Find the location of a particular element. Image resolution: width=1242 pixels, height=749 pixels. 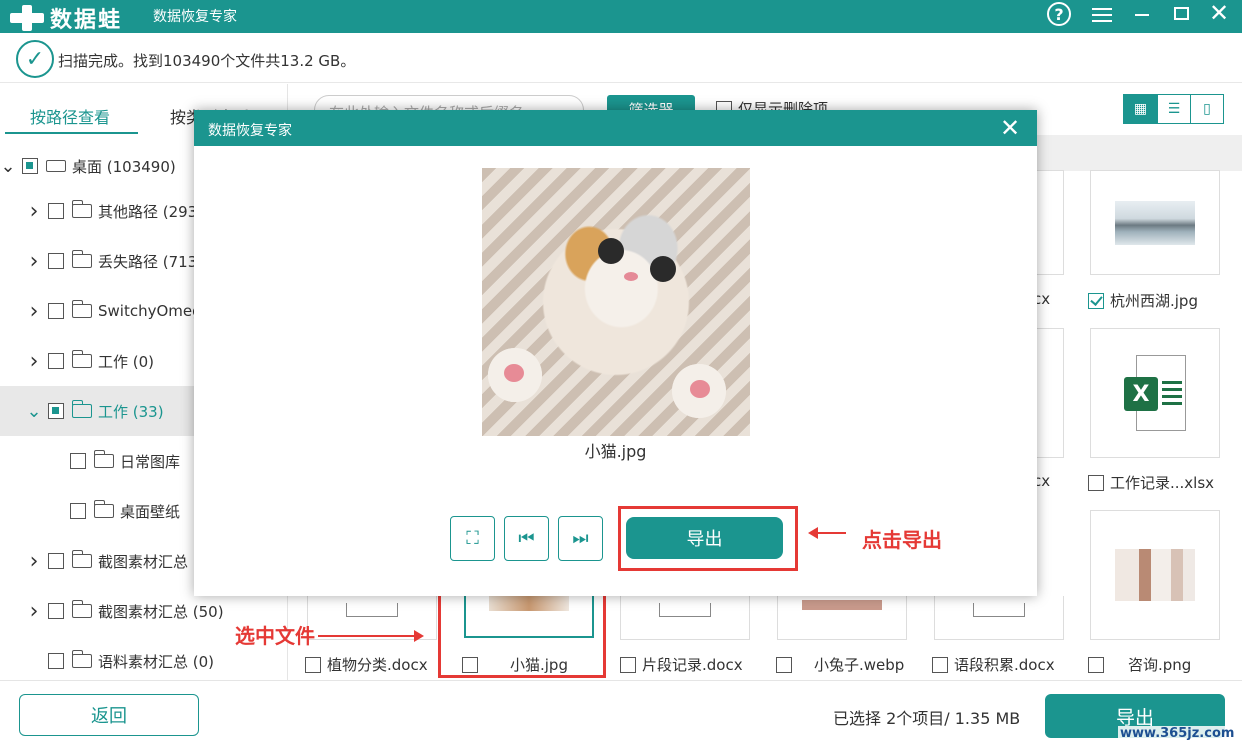

dialog-close-icon: ✕ is located at coordinates (1010, 128).